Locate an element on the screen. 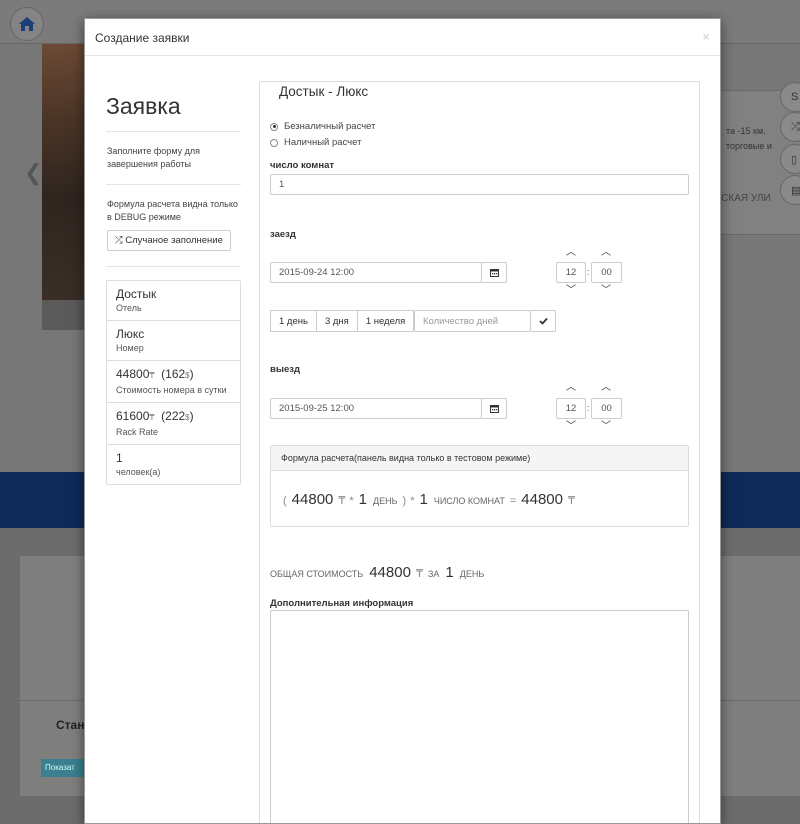  photo-thumbnails is located at coordinates (63, 315).